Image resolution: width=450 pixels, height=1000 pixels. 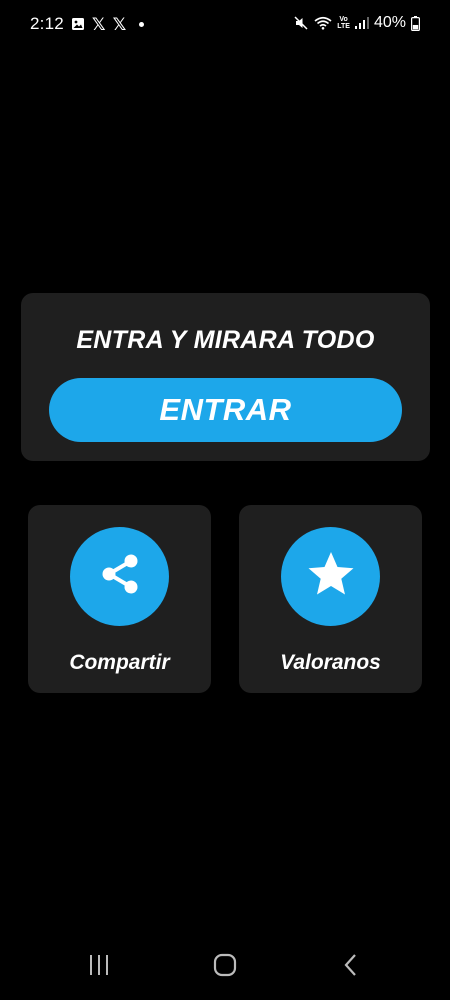 I want to click on battery-percent: 40%, so click(x=389, y=22).